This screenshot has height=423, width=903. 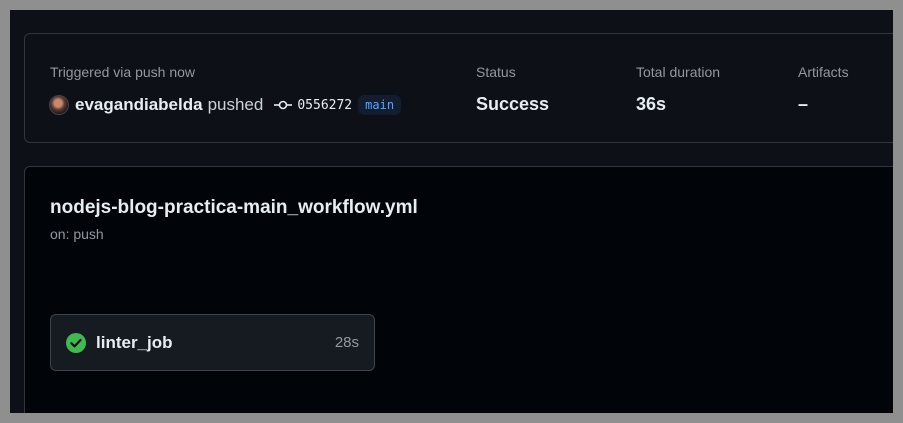 What do you see at coordinates (59, 105) in the screenshot?
I see `avatar` at bounding box center [59, 105].